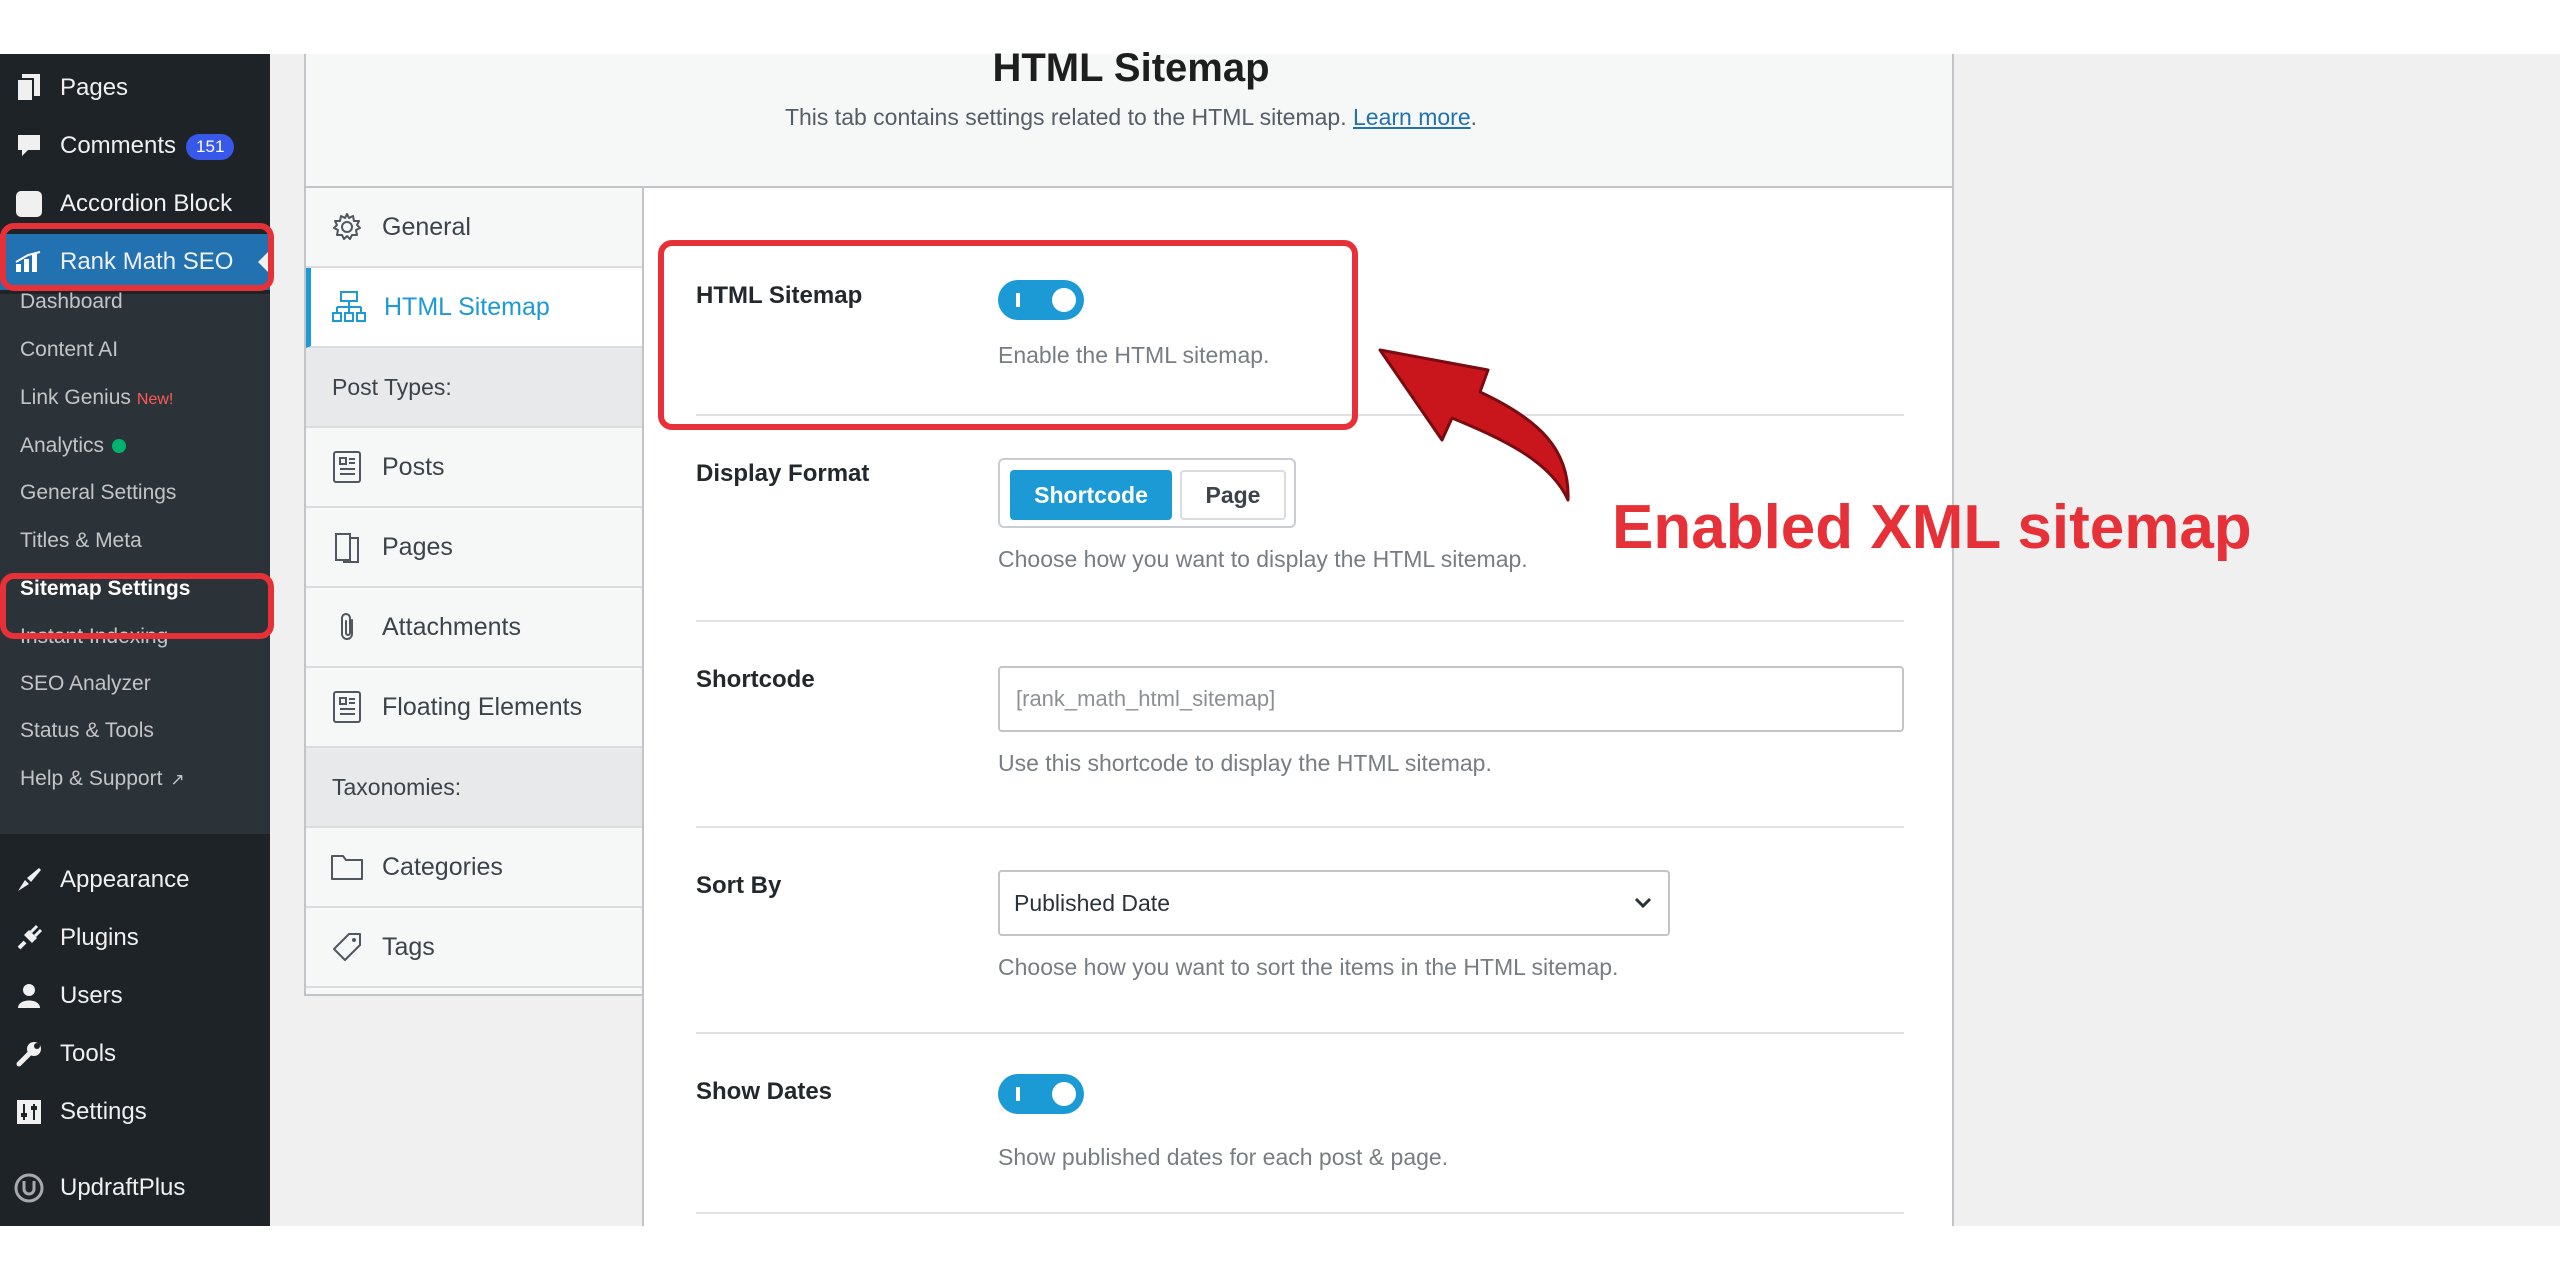  Describe the element at coordinates (29, 938) in the screenshot. I see `plugin-icon` at that location.